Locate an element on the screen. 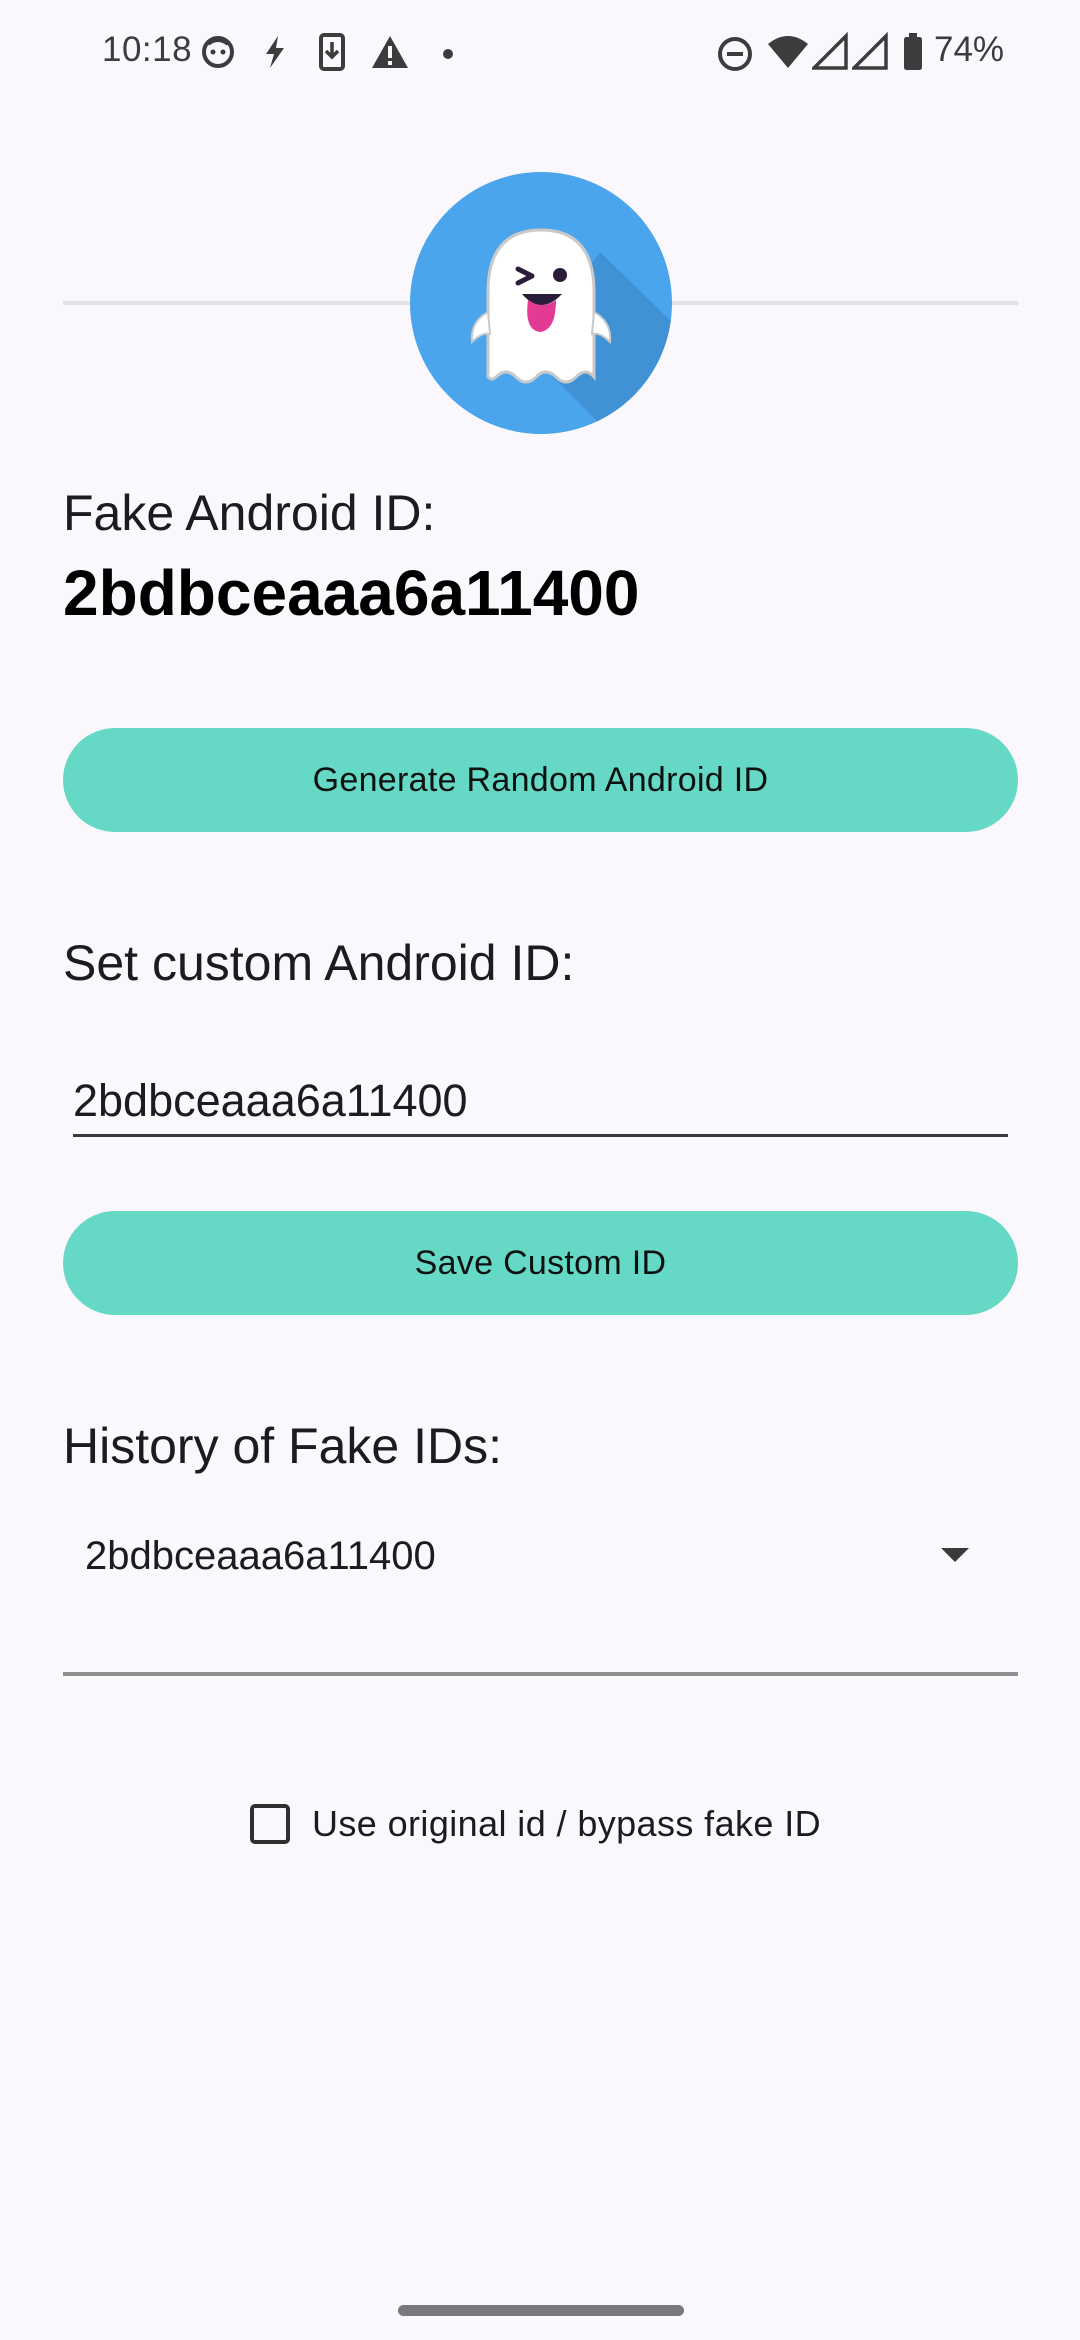 Image resolution: width=1080 pixels, height=2340 pixels. bypass-checkbox is located at coordinates (270, 1824).